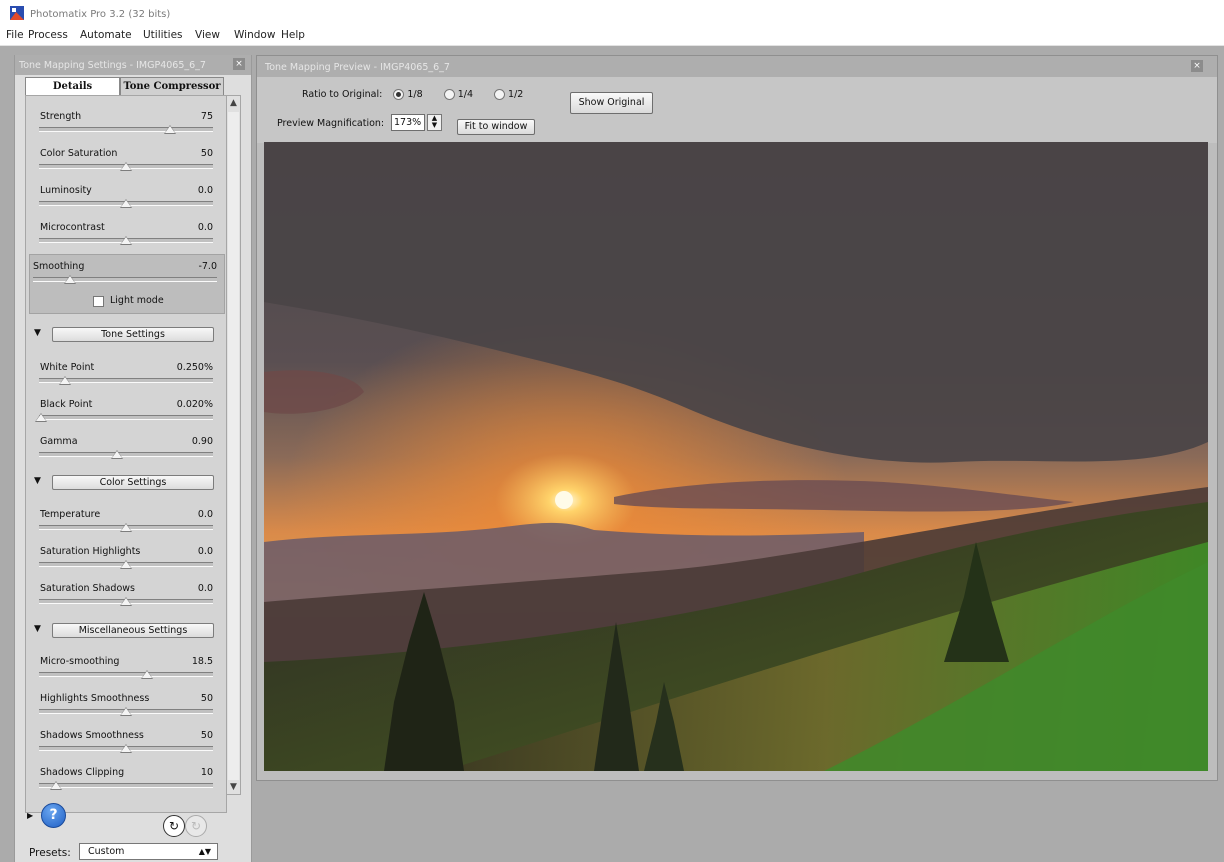  I want to click on shadows-smoothness-slider: Shadows Smoothness 50, so click(126, 748).